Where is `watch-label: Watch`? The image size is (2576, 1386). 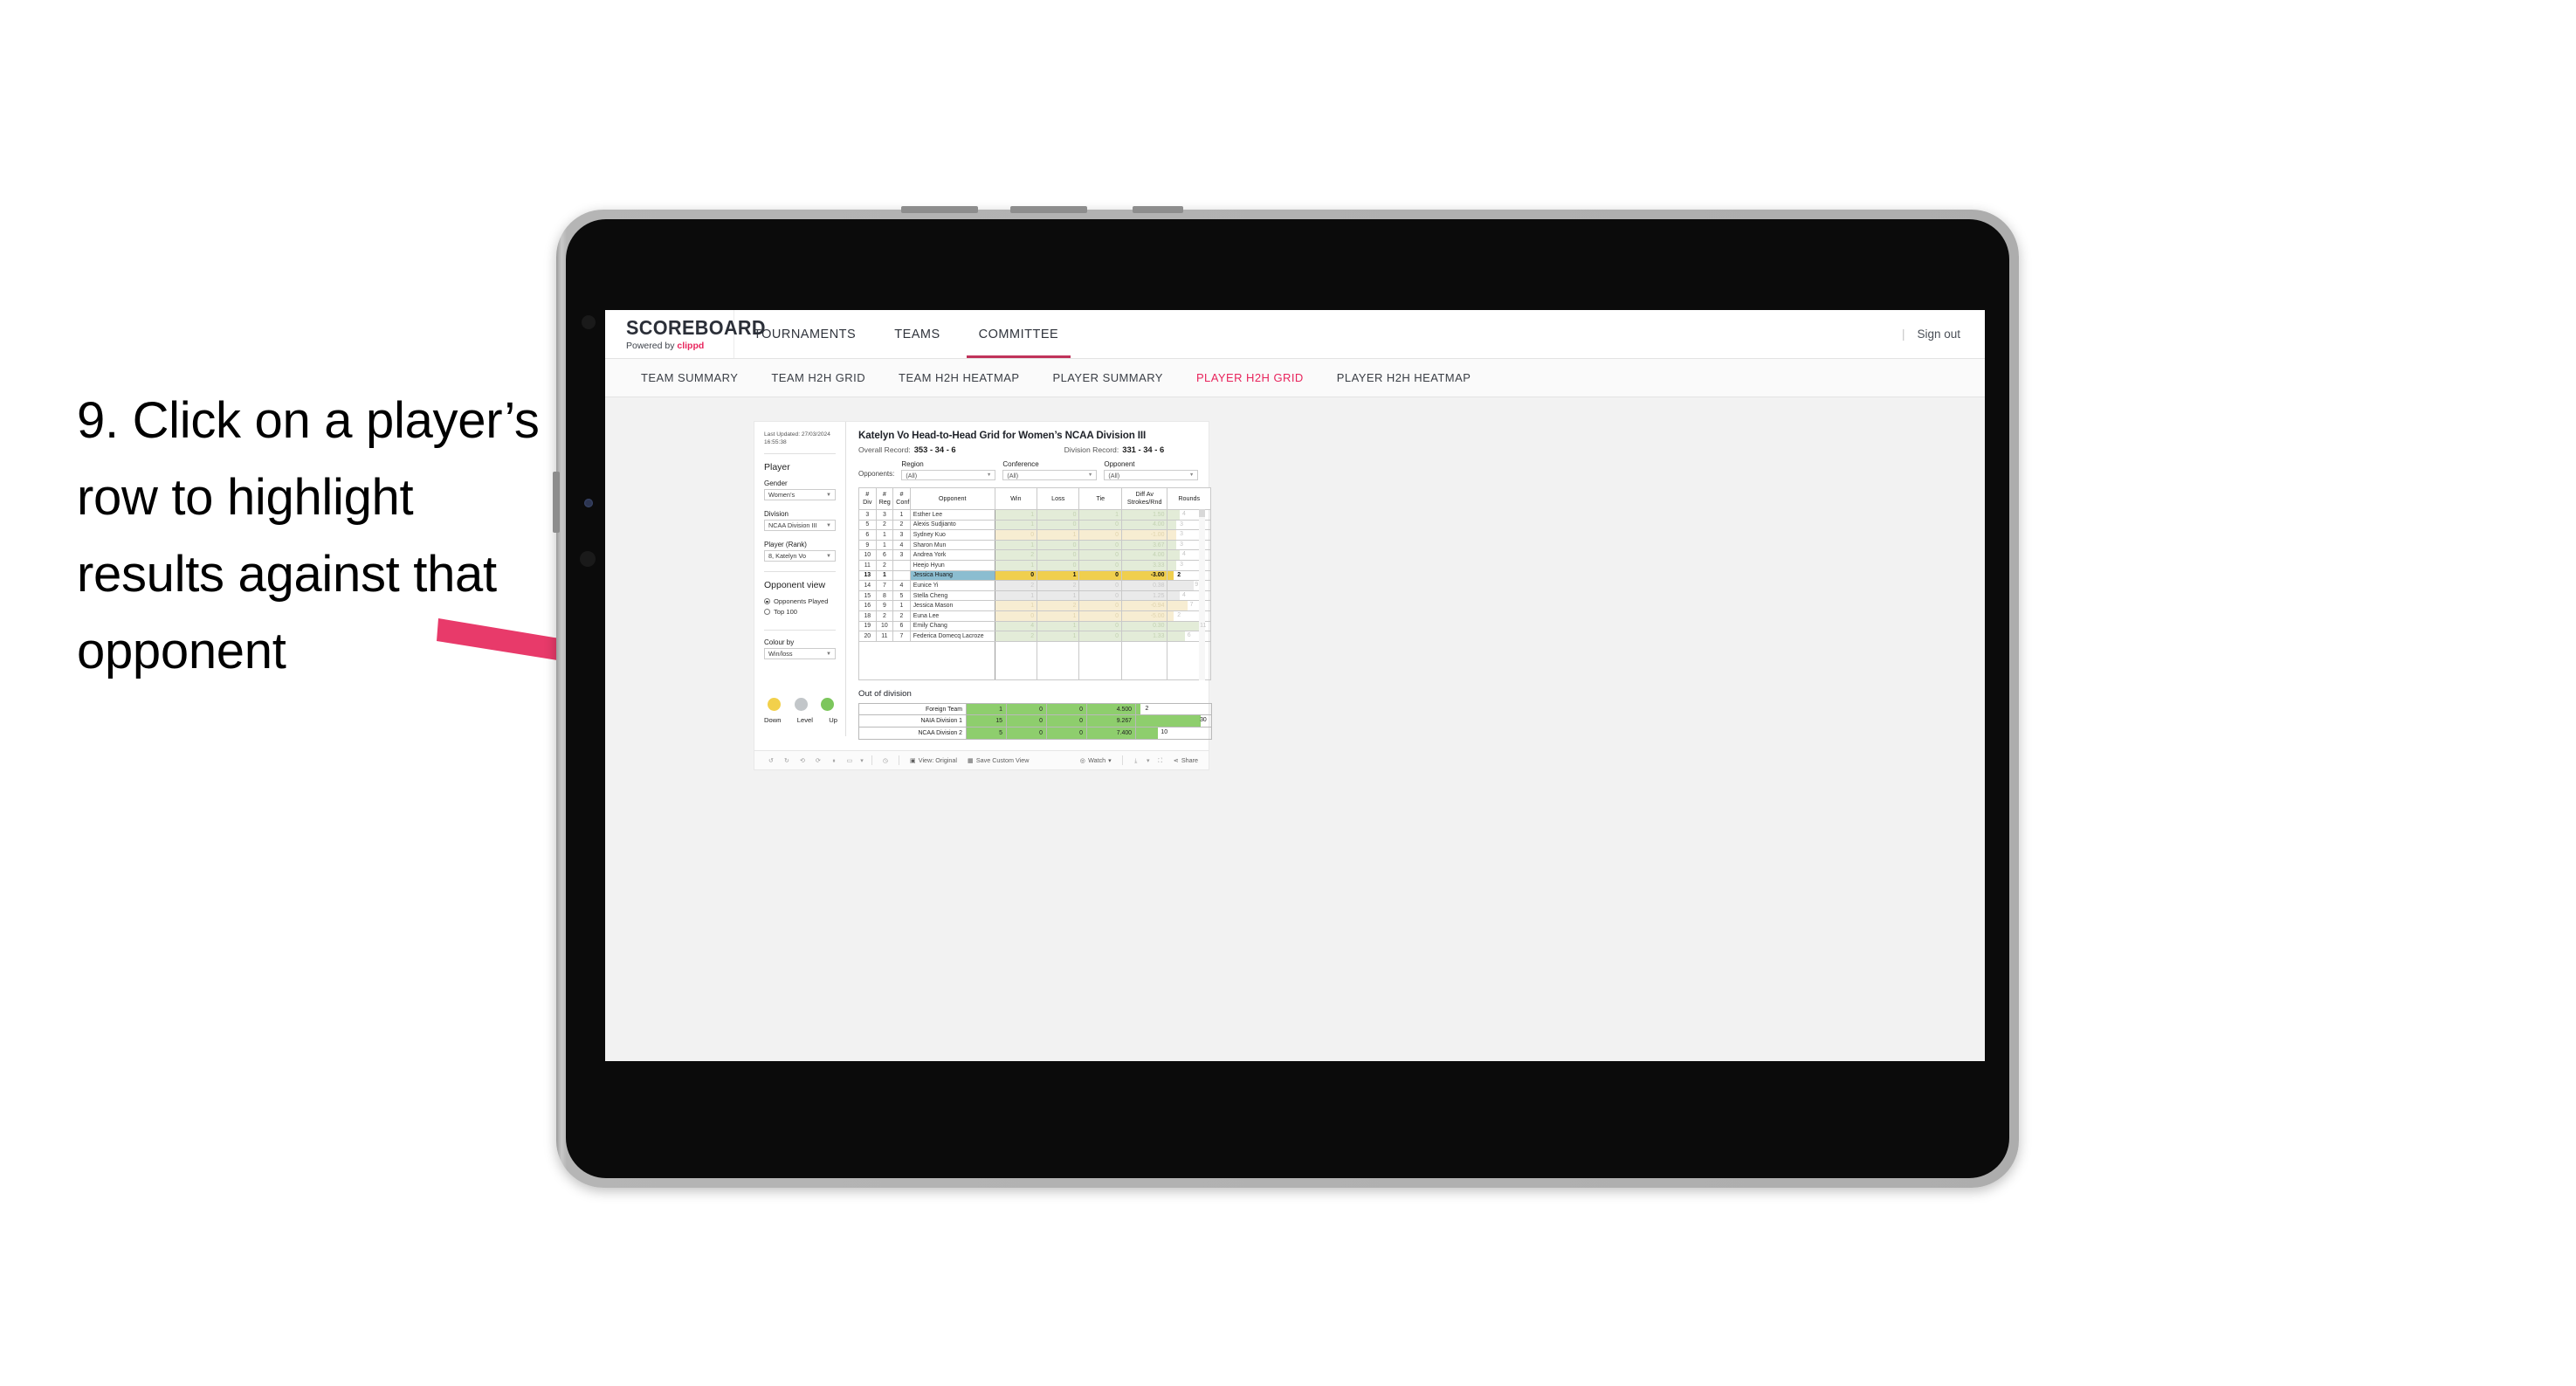
watch-label: Watch is located at coordinates (1097, 760).